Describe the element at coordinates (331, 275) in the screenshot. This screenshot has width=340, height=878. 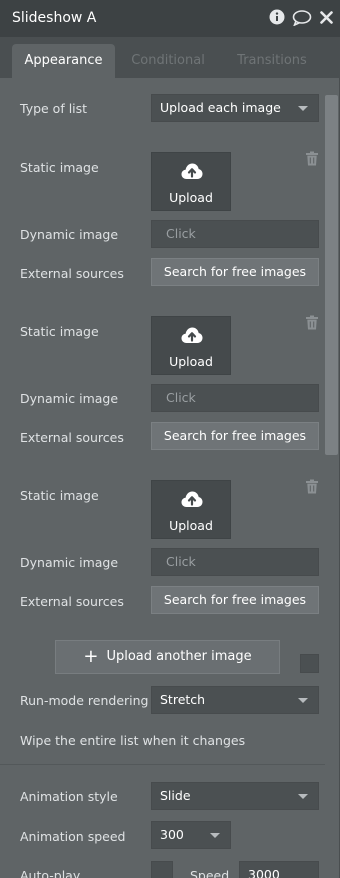
I see `scrollbar-thumb` at that location.